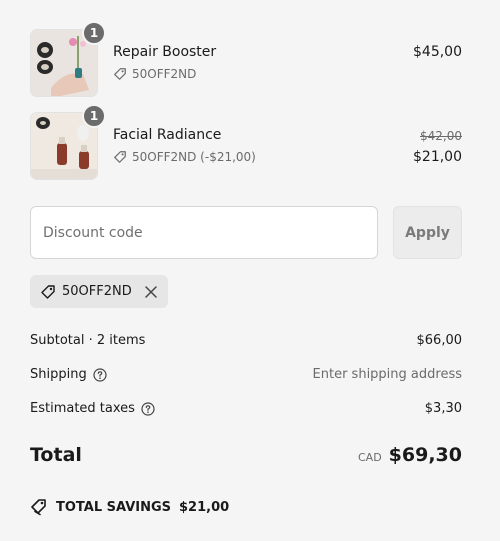 This screenshot has width=500, height=541. I want to click on applied-code-chip: 50OFF2ND, so click(99, 291).